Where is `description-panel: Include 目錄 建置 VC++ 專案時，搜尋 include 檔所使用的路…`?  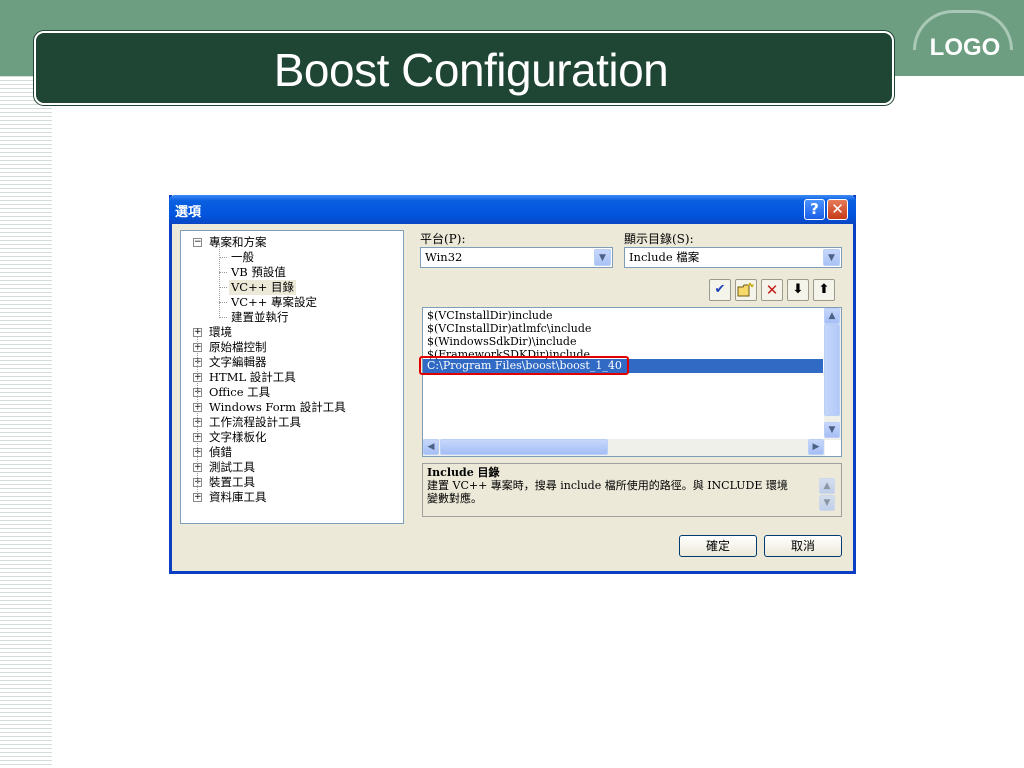
description-panel: Include 目錄 建置 VC++ 專案時，搜尋 include 檔所使用的路… is located at coordinates (632, 490).